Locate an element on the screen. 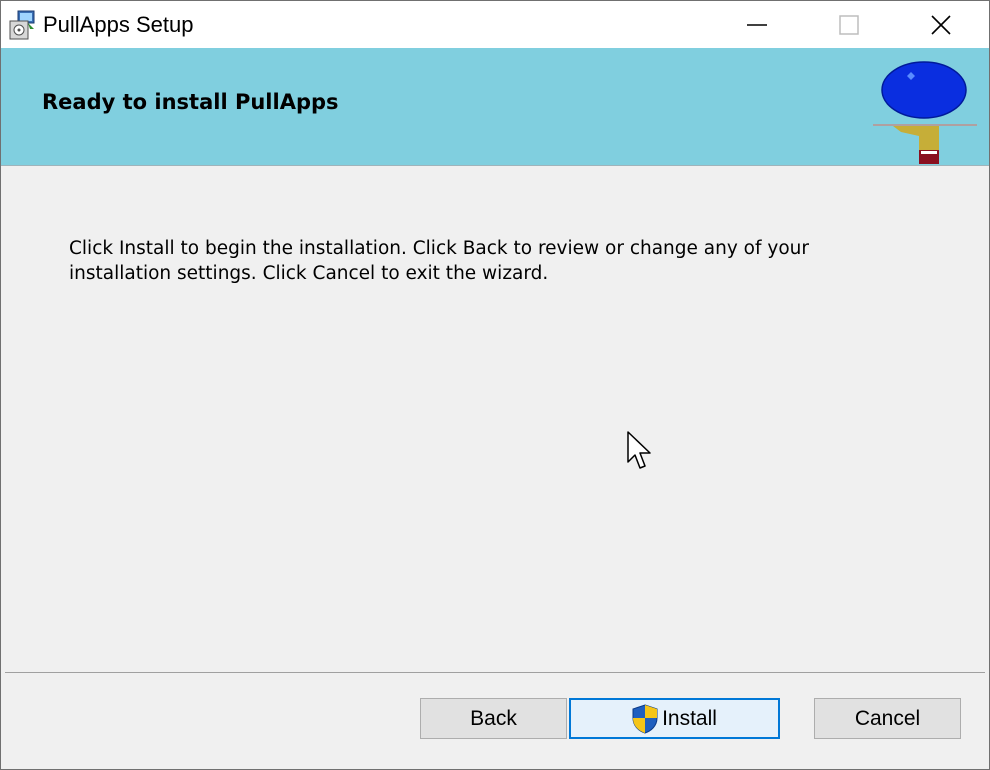 The height and width of the screenshot is (770, 990). close-button is located at coordinates (941, 24).